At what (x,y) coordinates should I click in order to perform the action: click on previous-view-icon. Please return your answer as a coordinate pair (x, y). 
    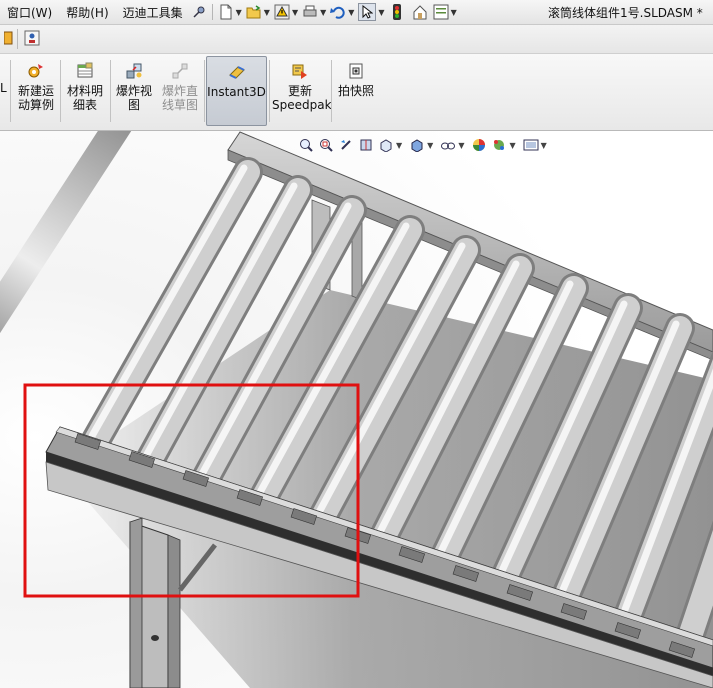
    Looking at the image, I should click on (346, 145).